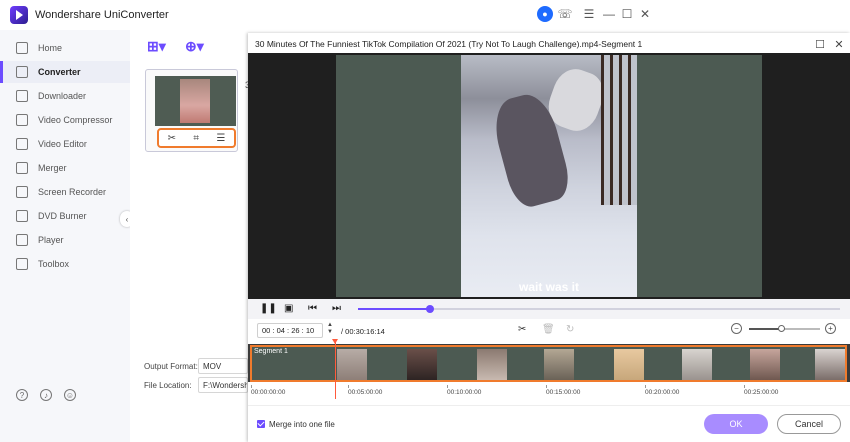 The height and width of the screenshot is (442, 850). What do you see at coordinates (549, 405) in the screenshot?
I see `footer-divider` at bounding box center [549, 405].